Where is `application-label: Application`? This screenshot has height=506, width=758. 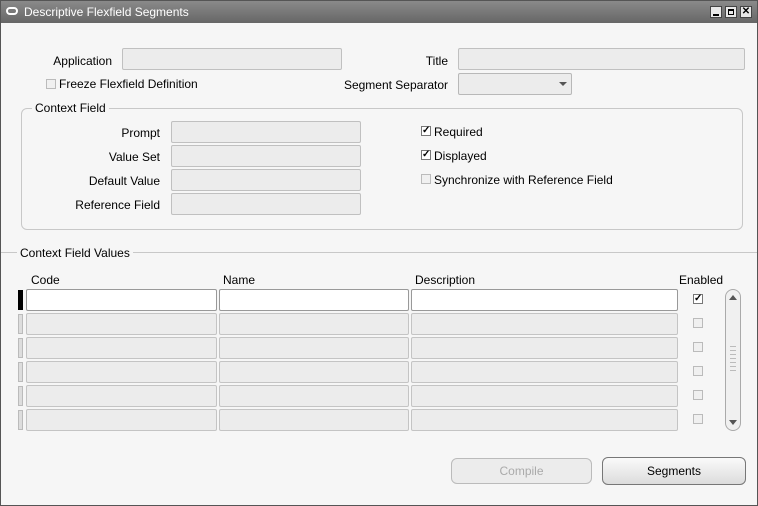 application-label: Application is located at coordinates (82, 61).